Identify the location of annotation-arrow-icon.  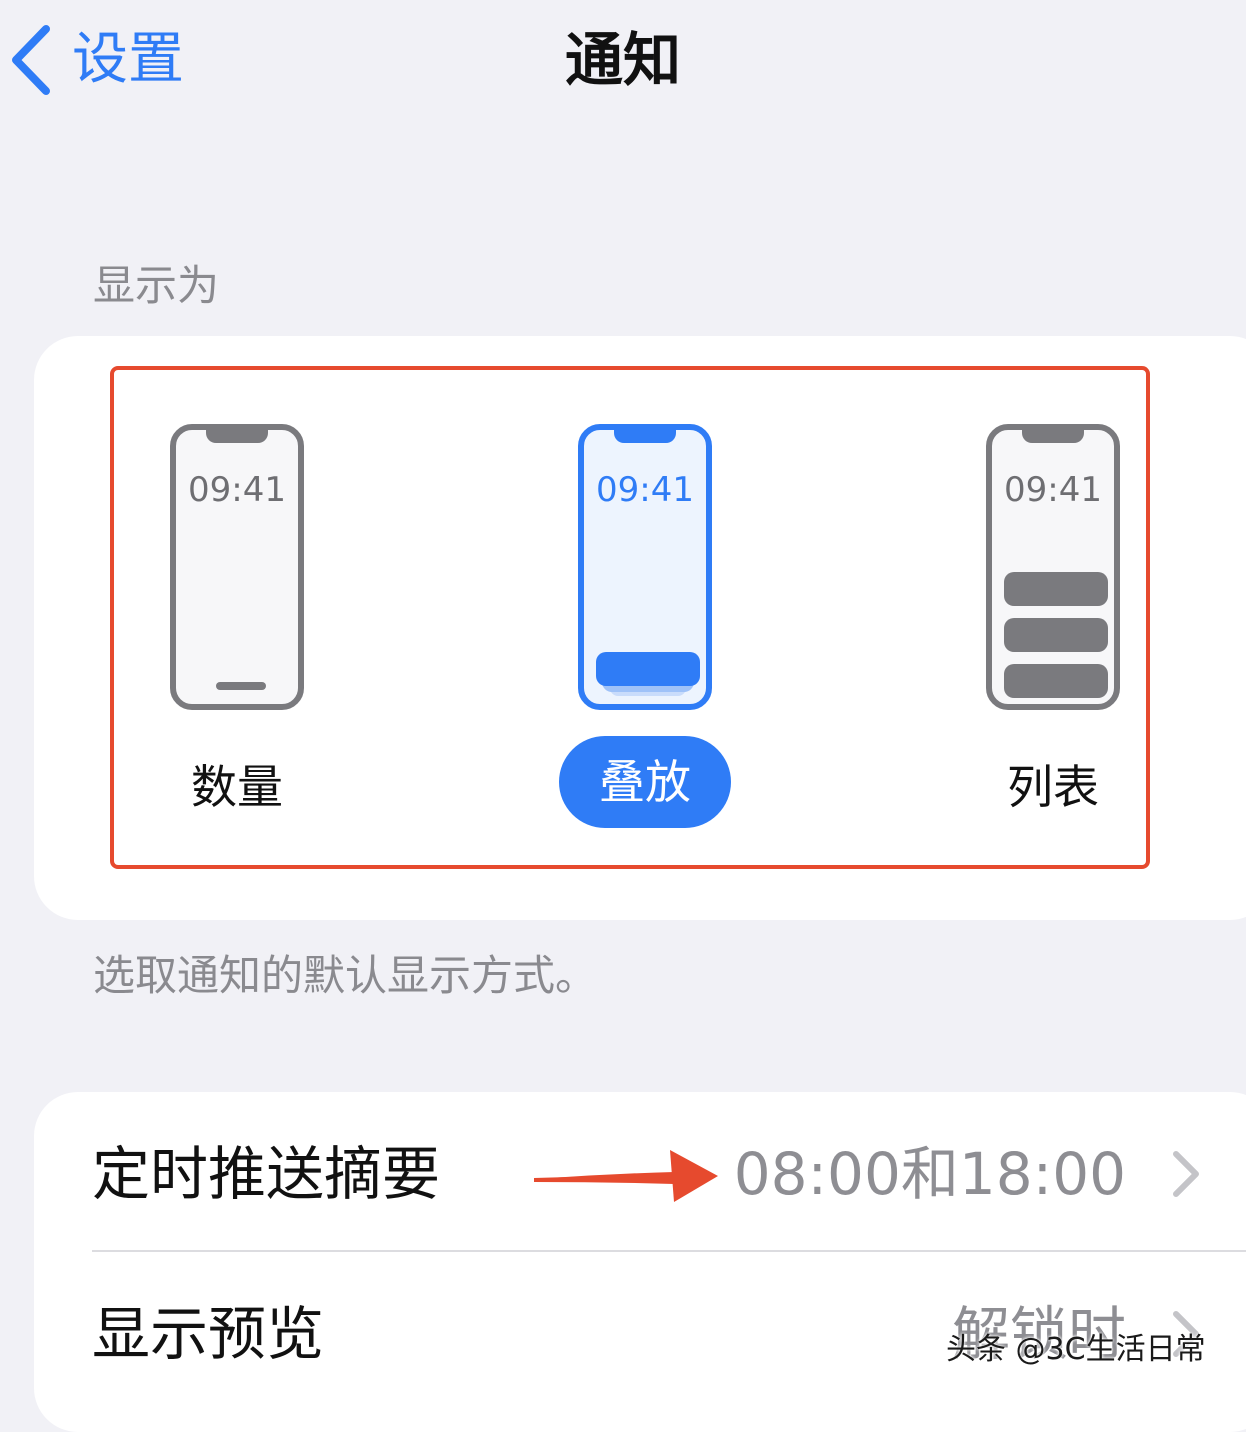
(627, 1179).